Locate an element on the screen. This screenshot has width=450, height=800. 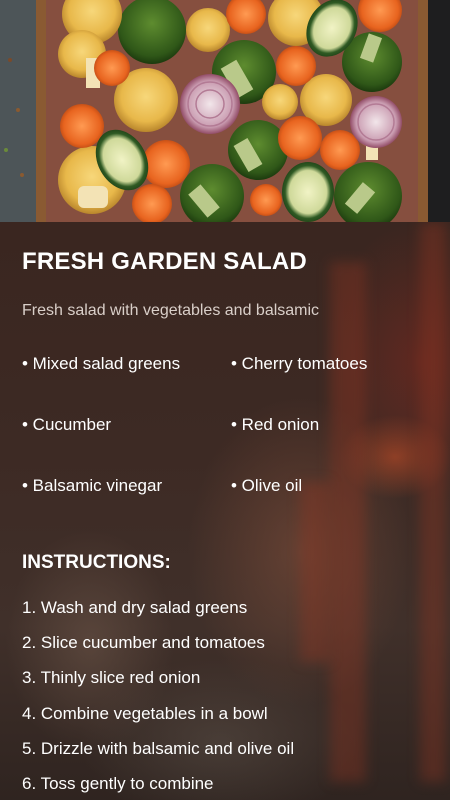
instruction-step: 5. Drizzle with balsamic and olive oil is located at coordinates (158, 748).